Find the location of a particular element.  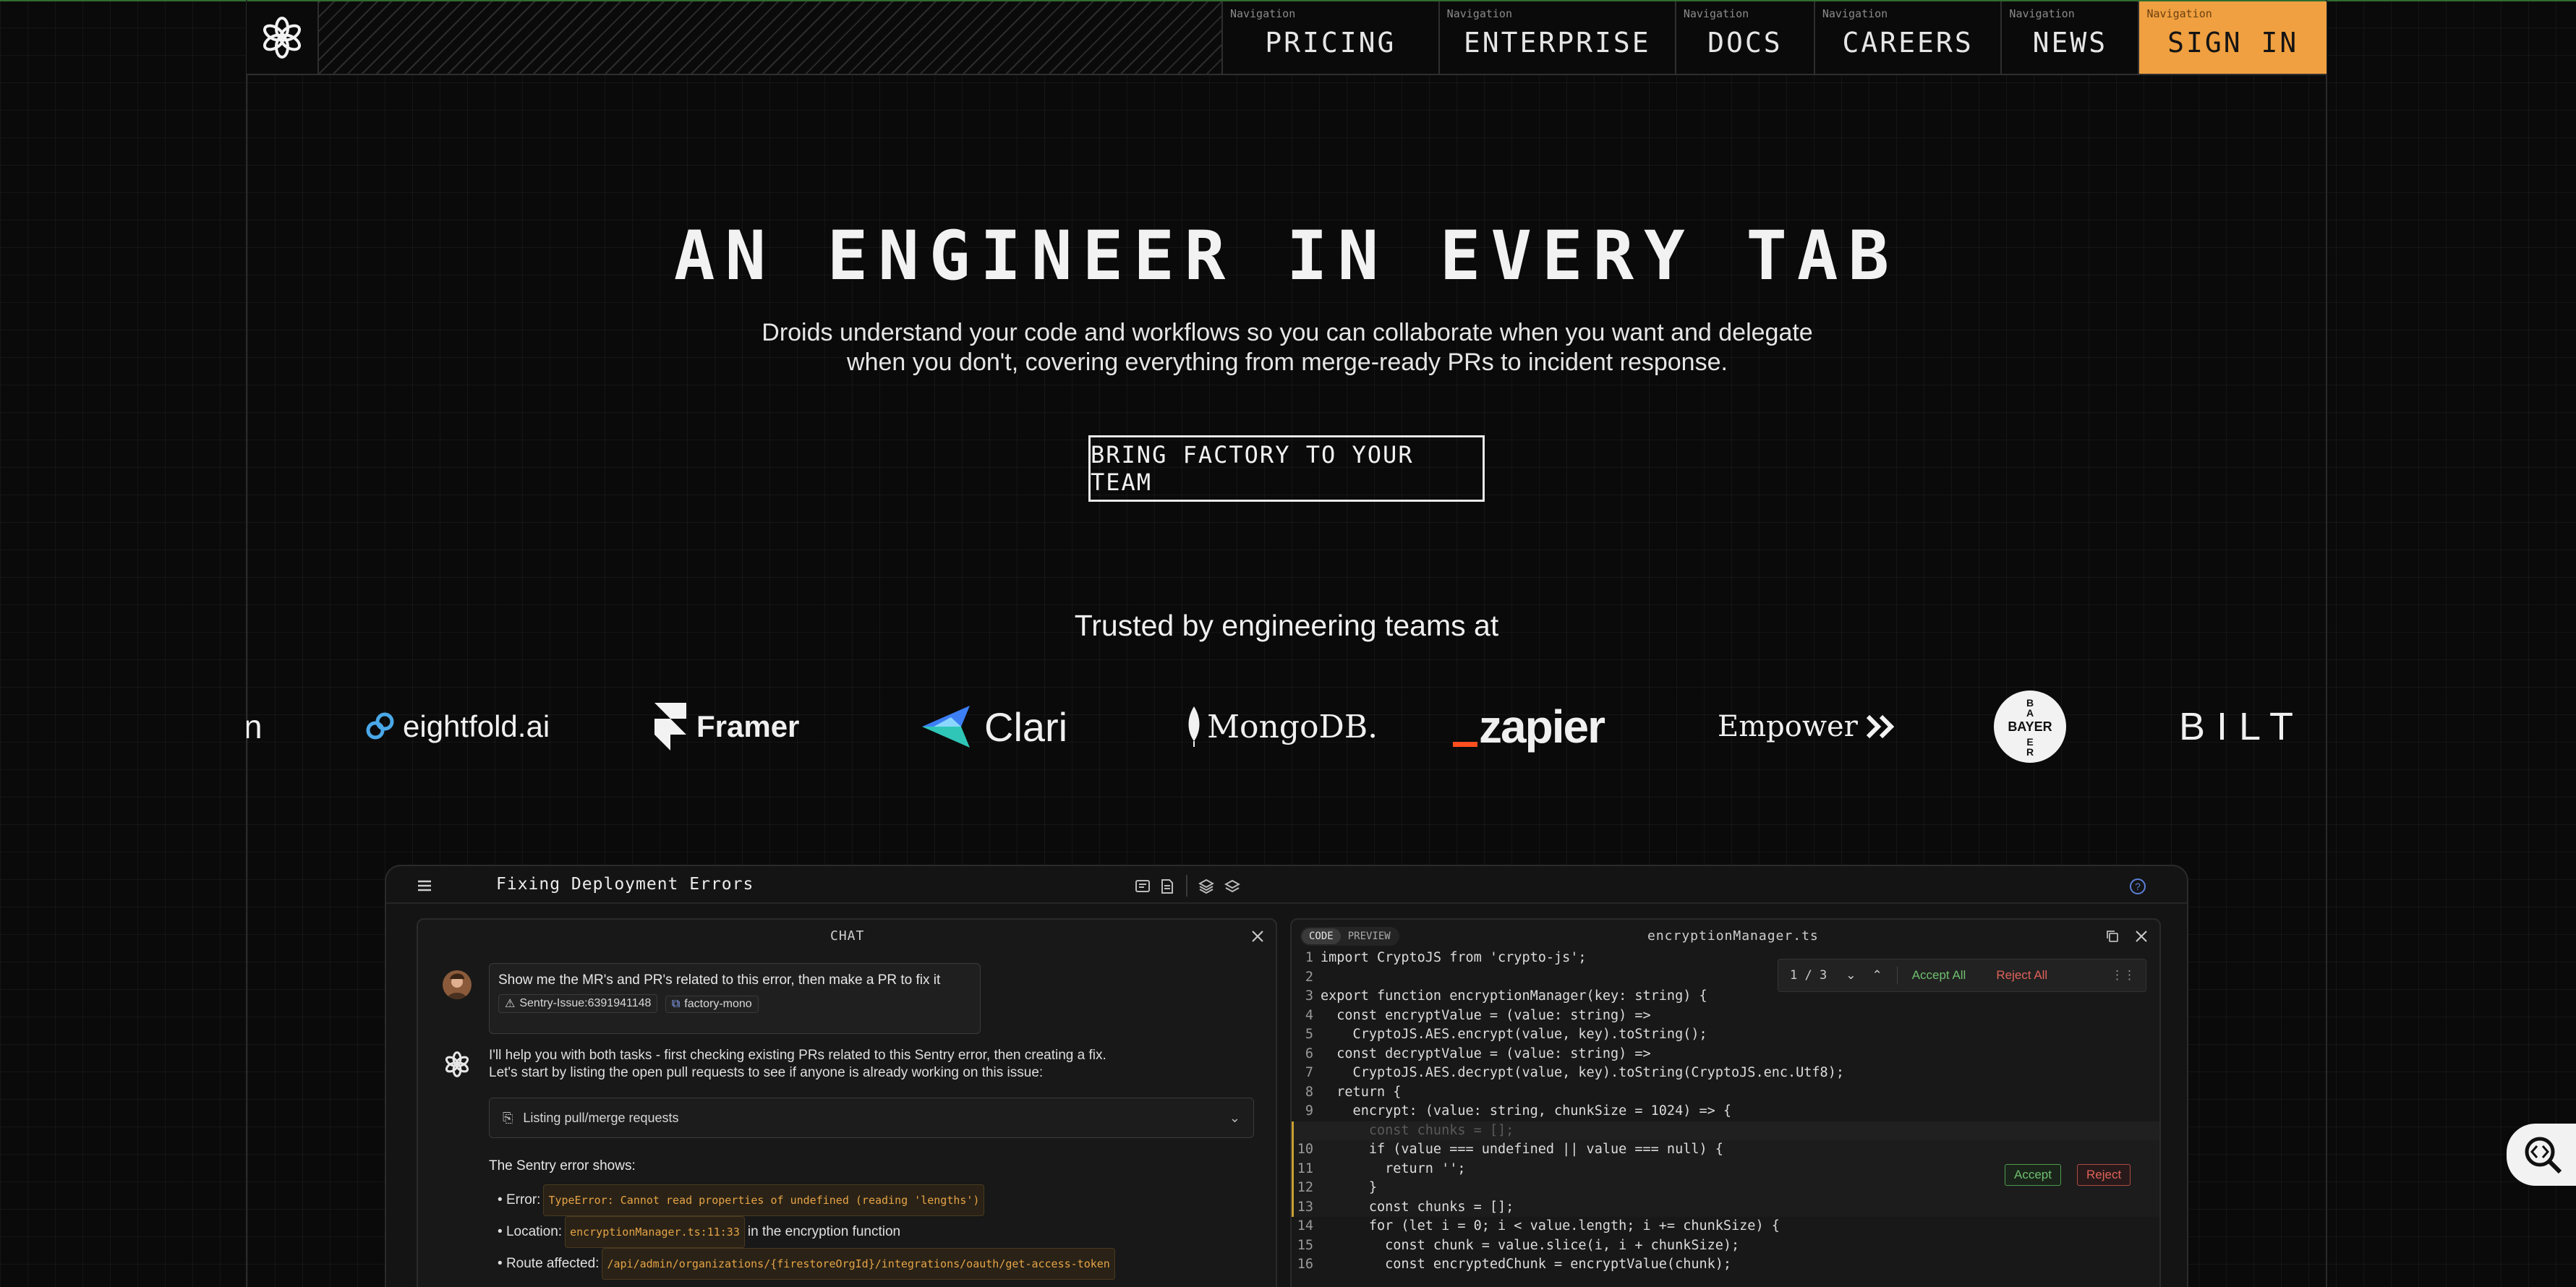

code-filename: encryptionManager.ts is located at coordinates (1733, 936).